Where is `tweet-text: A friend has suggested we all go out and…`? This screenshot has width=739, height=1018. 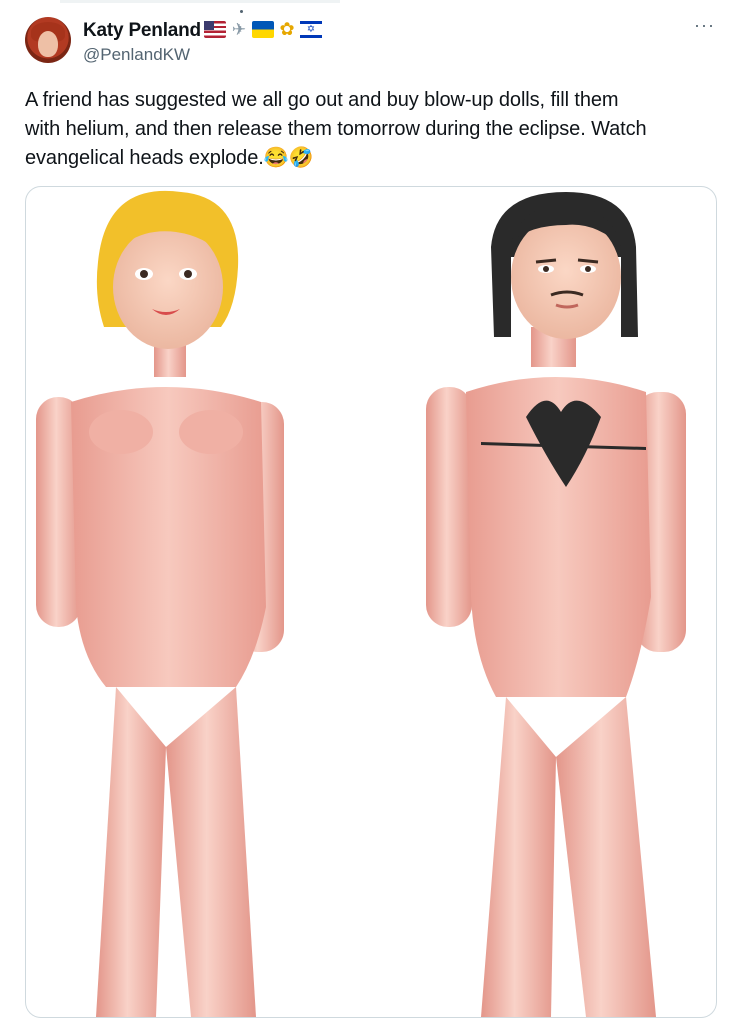
tweet-text: A friend has suggested we all go out and… is located at coordinates (336, 129).